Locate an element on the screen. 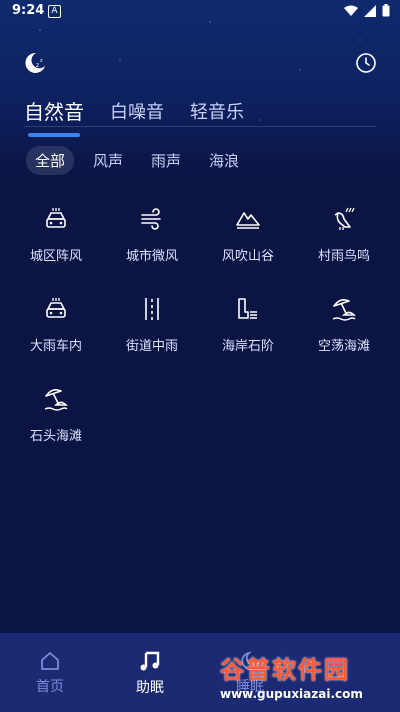 The height and width of the screenshot is (712, 400). watermark: 谷普软件园 www.gupuxiazai.com is located at coordinates (308, 677).